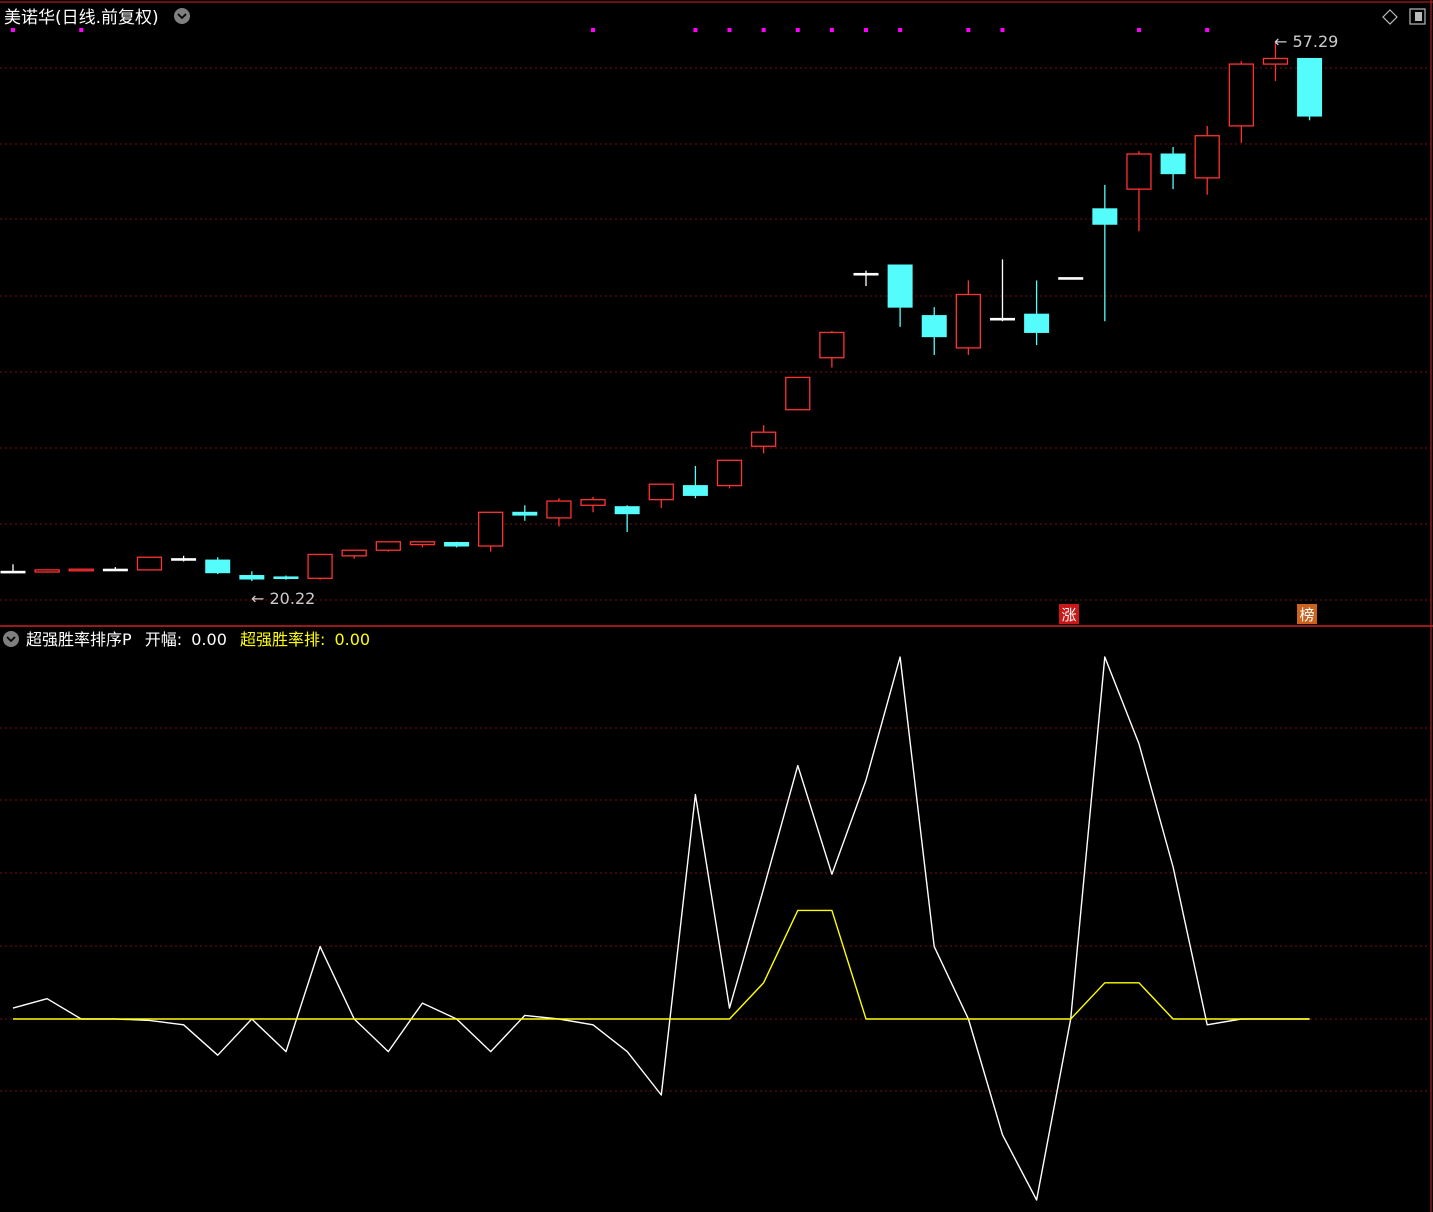 The image size is (1433, 1212). I want to click on low-price-label: ← 20.22, so click(283, 598).